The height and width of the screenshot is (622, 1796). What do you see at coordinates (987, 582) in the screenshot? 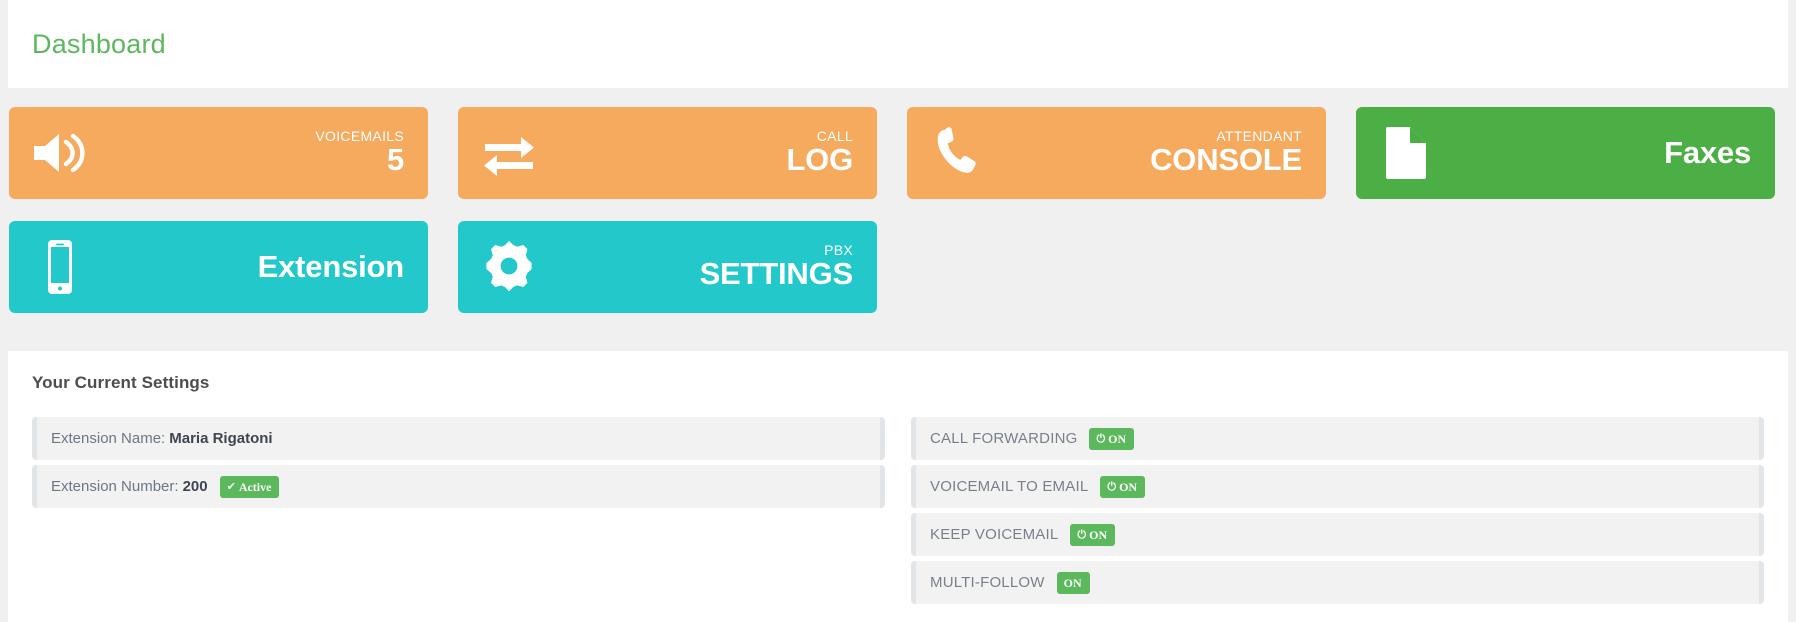
I see `setting-label: MULTI-FOLLOW` at bounding box center [987, 582].